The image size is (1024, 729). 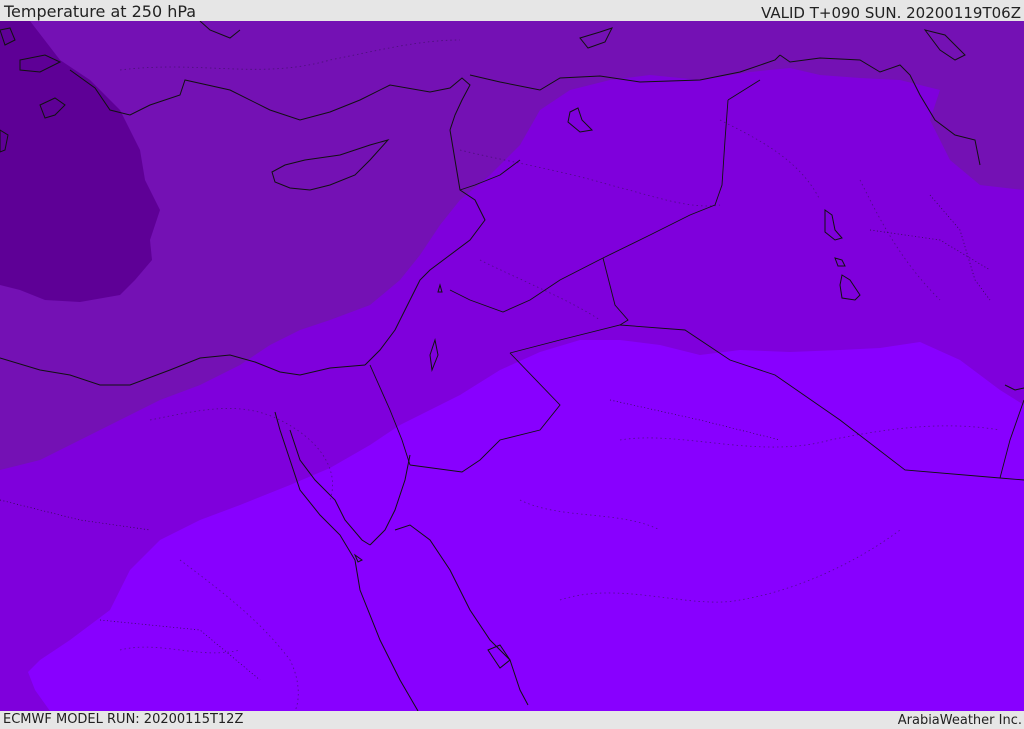 I want to click on model-run: ECMWF MODEL RUN: 20200115T12Z, so click(x=123, y=719).